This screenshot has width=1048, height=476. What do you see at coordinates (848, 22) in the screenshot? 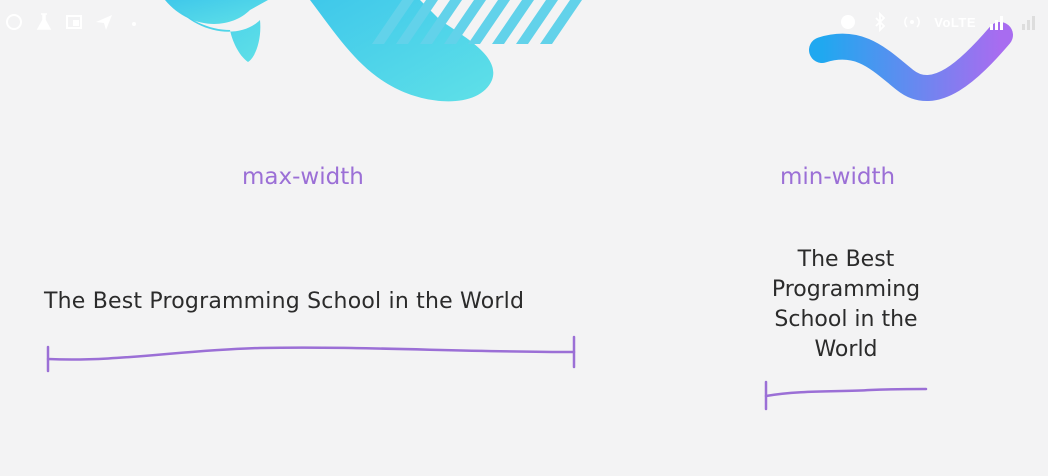
I see `alarm-icon` at bounding box center [848, 22].